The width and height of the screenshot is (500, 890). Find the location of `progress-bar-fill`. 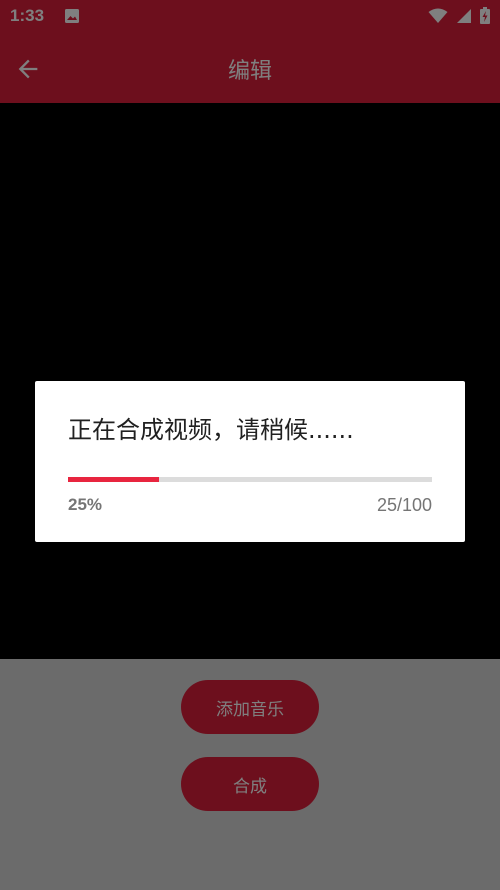

progress-bar-fill is located at coordinates (113, 479).